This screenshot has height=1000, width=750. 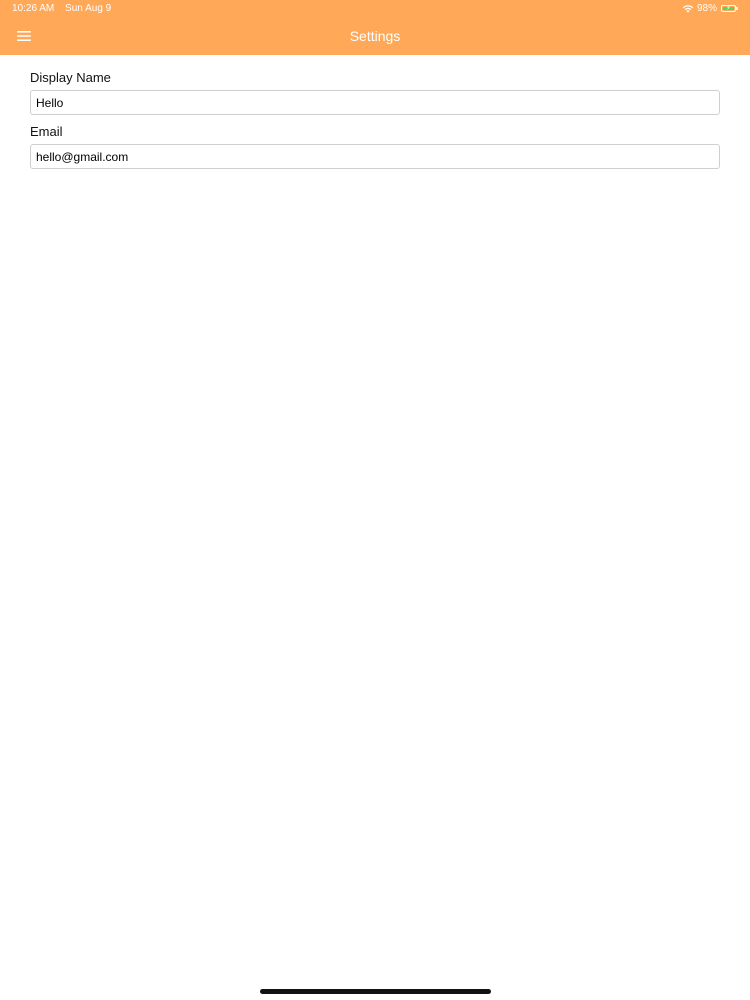 I want to click on status-left: 10:26 AM Sun Aug 9, so click(x=61, y=8).